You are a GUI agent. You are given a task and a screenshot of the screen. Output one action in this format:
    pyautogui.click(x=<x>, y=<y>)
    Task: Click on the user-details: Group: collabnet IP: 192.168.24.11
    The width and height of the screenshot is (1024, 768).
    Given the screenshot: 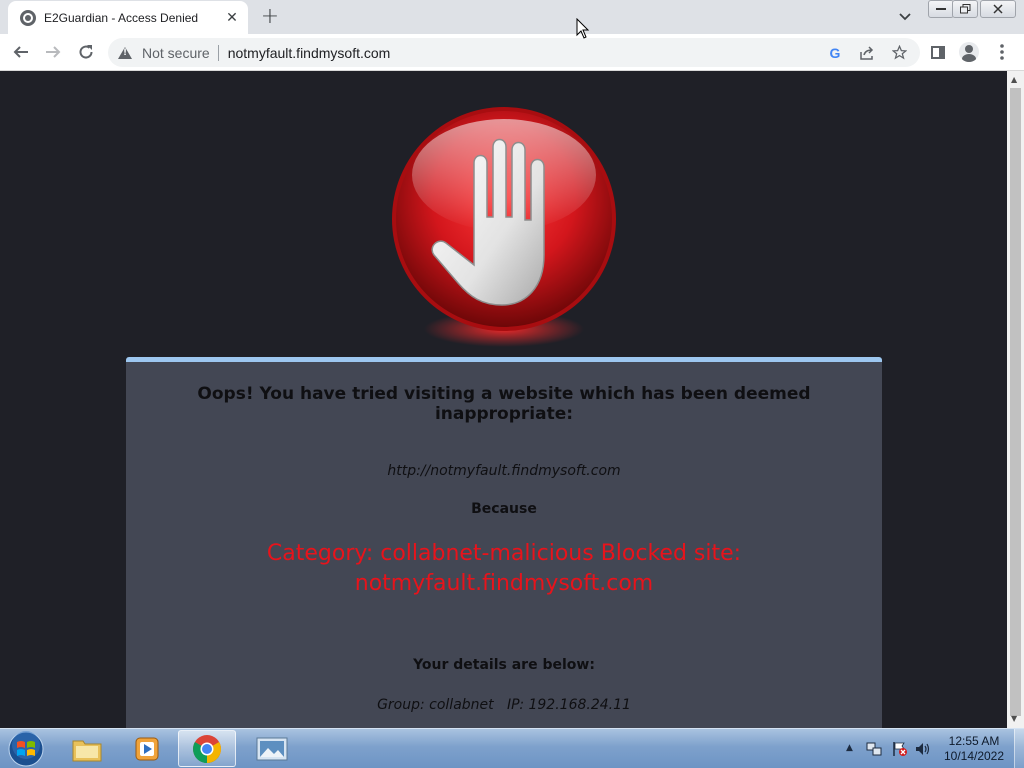 What is the action you would take?
    pyautogui.click(x=504, y=705)
    